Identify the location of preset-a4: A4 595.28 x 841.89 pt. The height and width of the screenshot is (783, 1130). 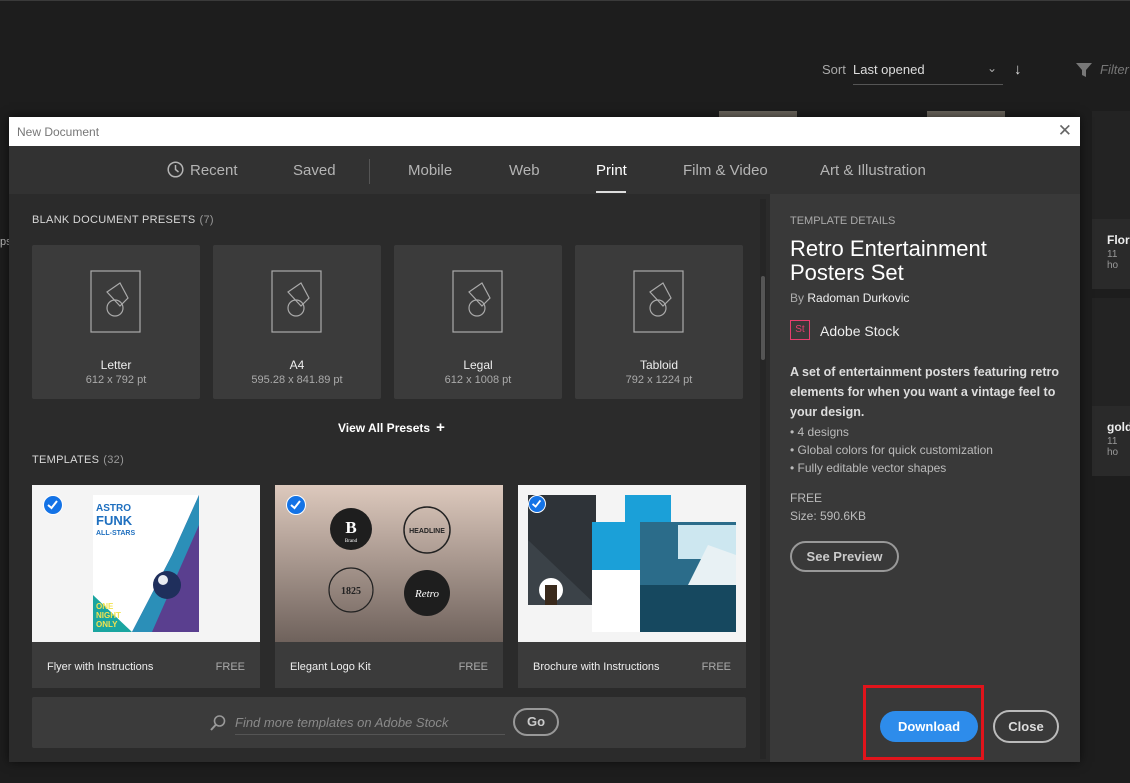
(297, 322).